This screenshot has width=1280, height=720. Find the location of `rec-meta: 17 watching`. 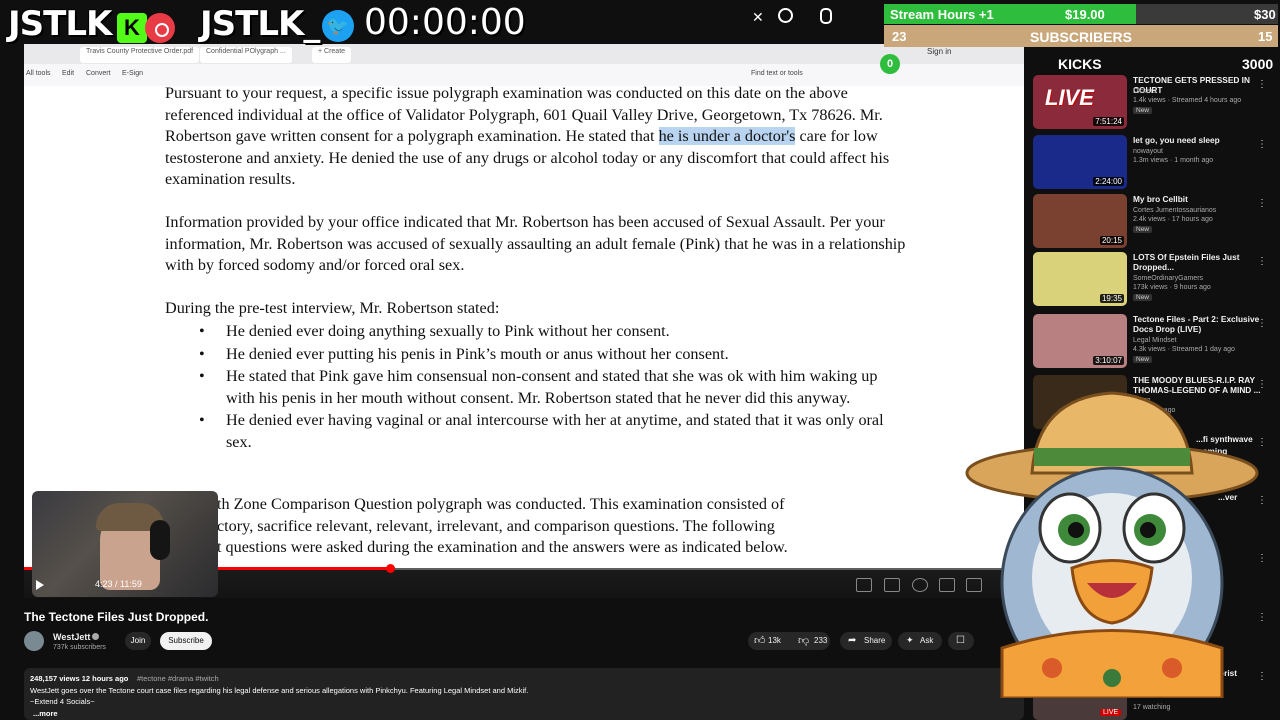

rec-meta: 17 watching is located at coordinates (1152, 707).